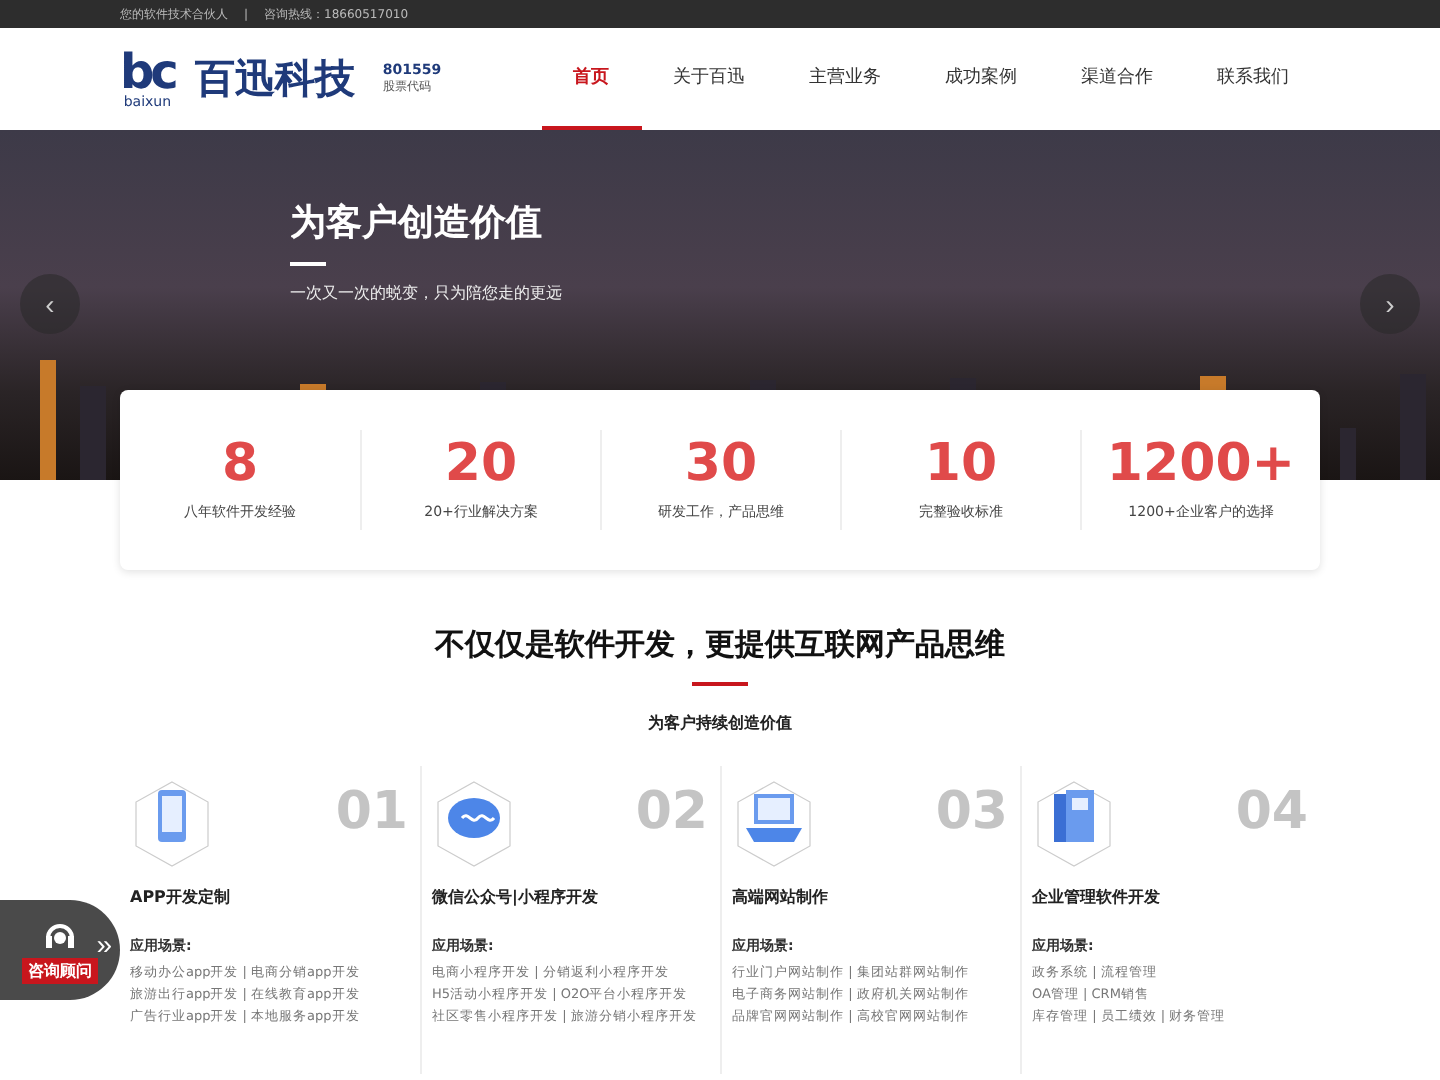 The height and width of the screenshot is (1080, 1440). I want to click on nav-link: 主营业务, so click(845, 79).